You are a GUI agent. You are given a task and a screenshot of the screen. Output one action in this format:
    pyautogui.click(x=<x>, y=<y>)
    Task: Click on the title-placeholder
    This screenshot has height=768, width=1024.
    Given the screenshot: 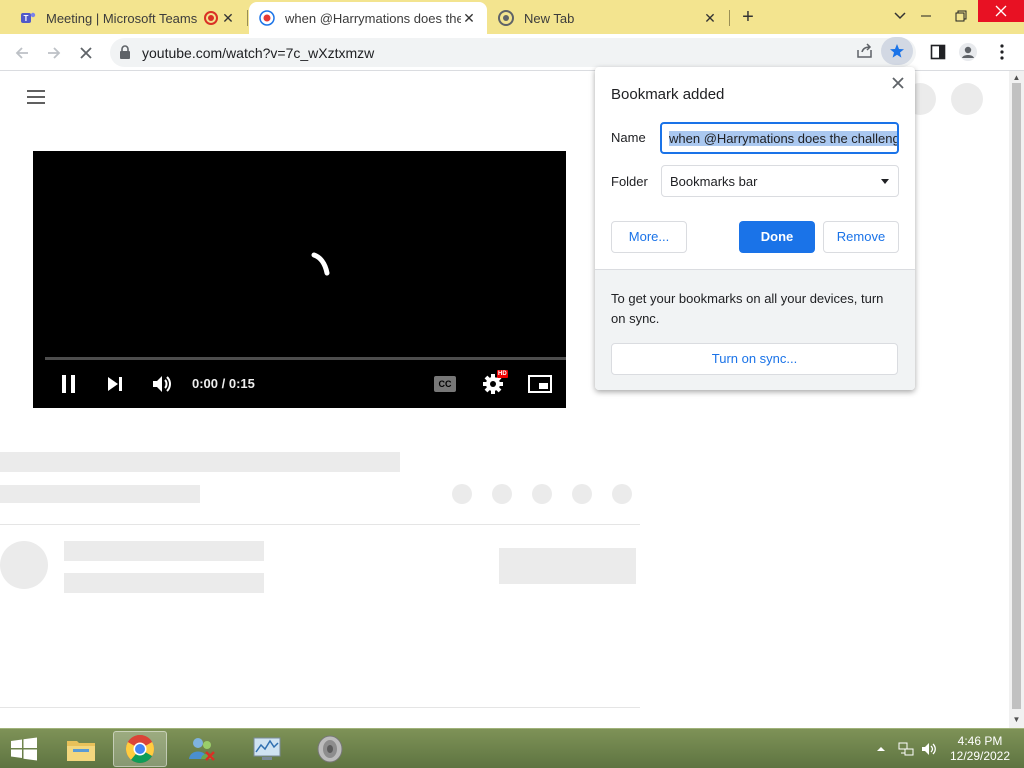 What is the action you would take?
    pyautogui.click(x=200, y=462)
    